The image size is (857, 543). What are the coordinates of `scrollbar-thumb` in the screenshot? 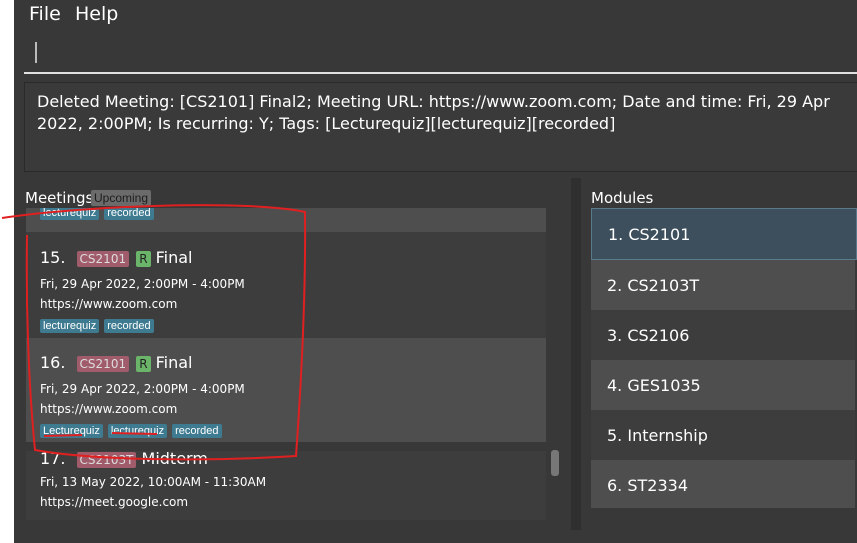 It's located at (555, 463).